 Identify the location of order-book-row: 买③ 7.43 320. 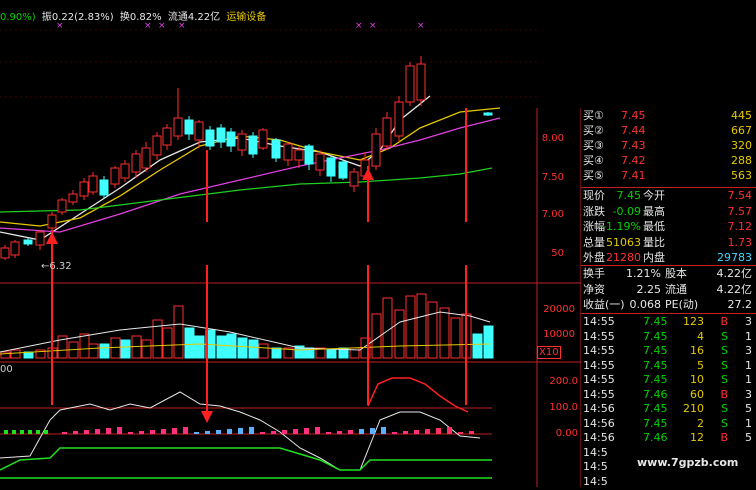
(668, 146).